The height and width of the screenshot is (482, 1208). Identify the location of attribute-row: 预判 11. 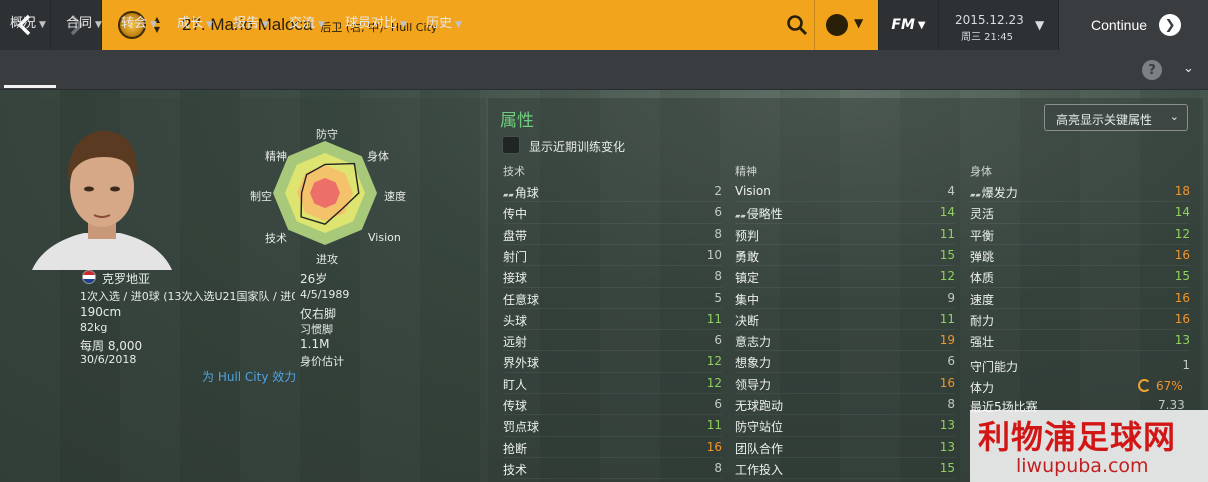
(845, 234).